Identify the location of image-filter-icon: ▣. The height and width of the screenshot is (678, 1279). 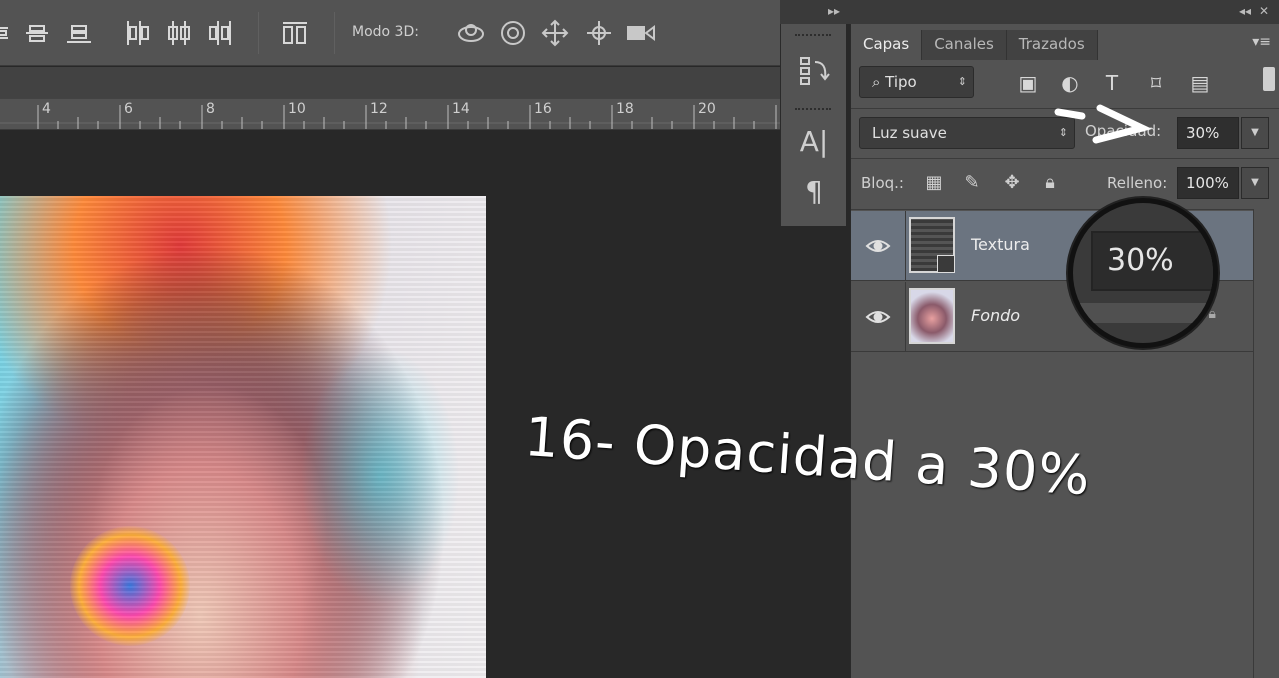
(1028, 83).